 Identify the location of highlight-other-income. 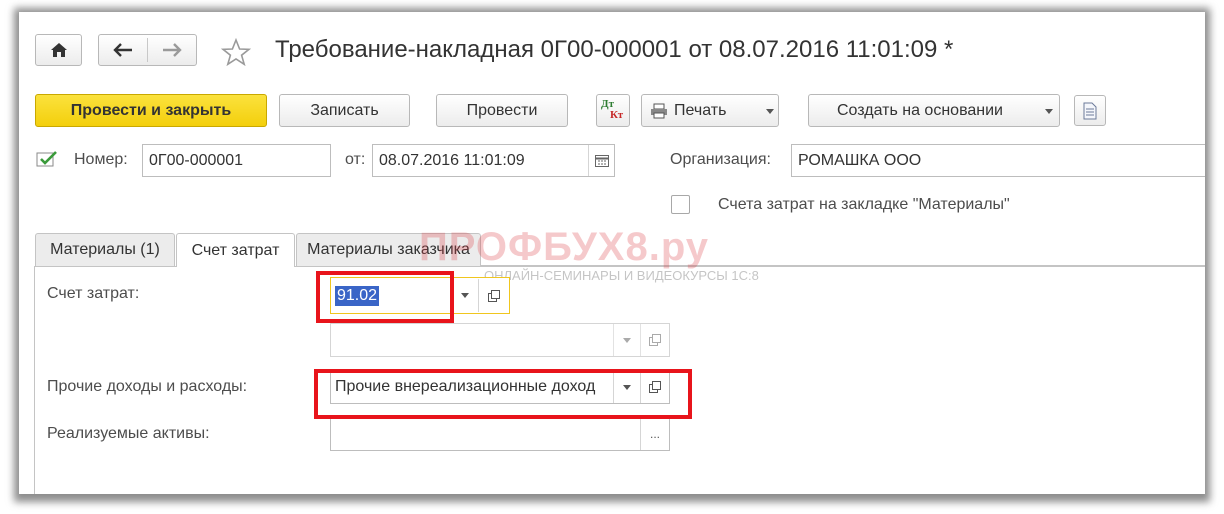
(503, 394).